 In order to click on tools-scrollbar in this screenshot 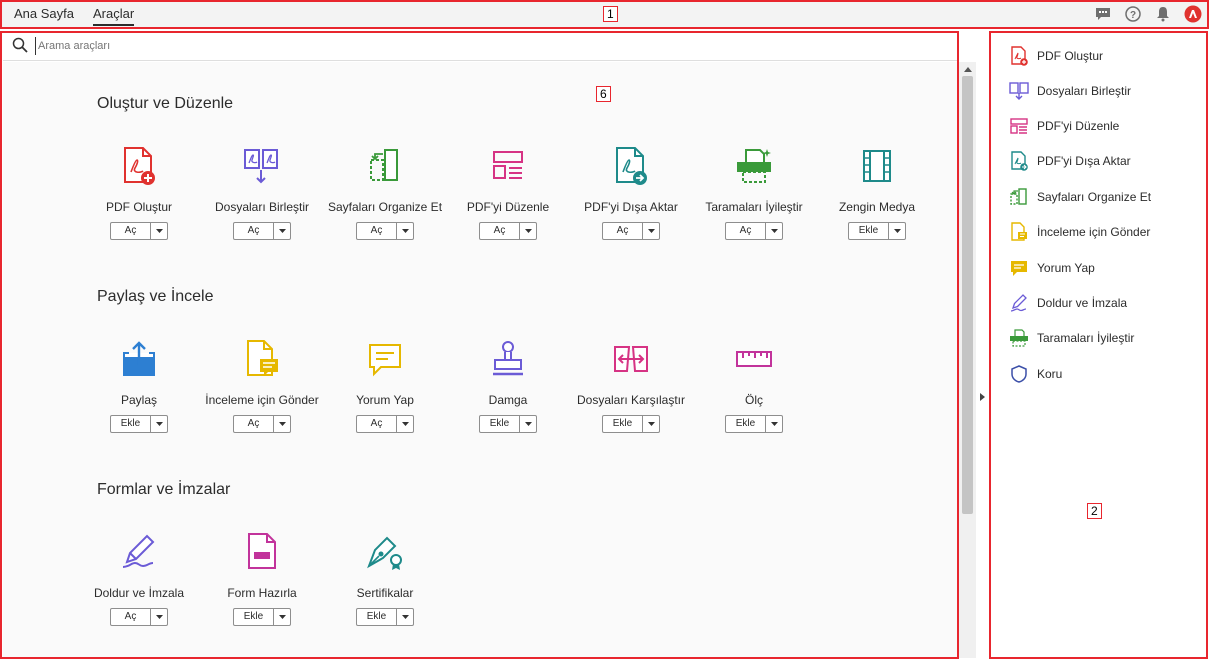, I will do `click(967, 360)`.